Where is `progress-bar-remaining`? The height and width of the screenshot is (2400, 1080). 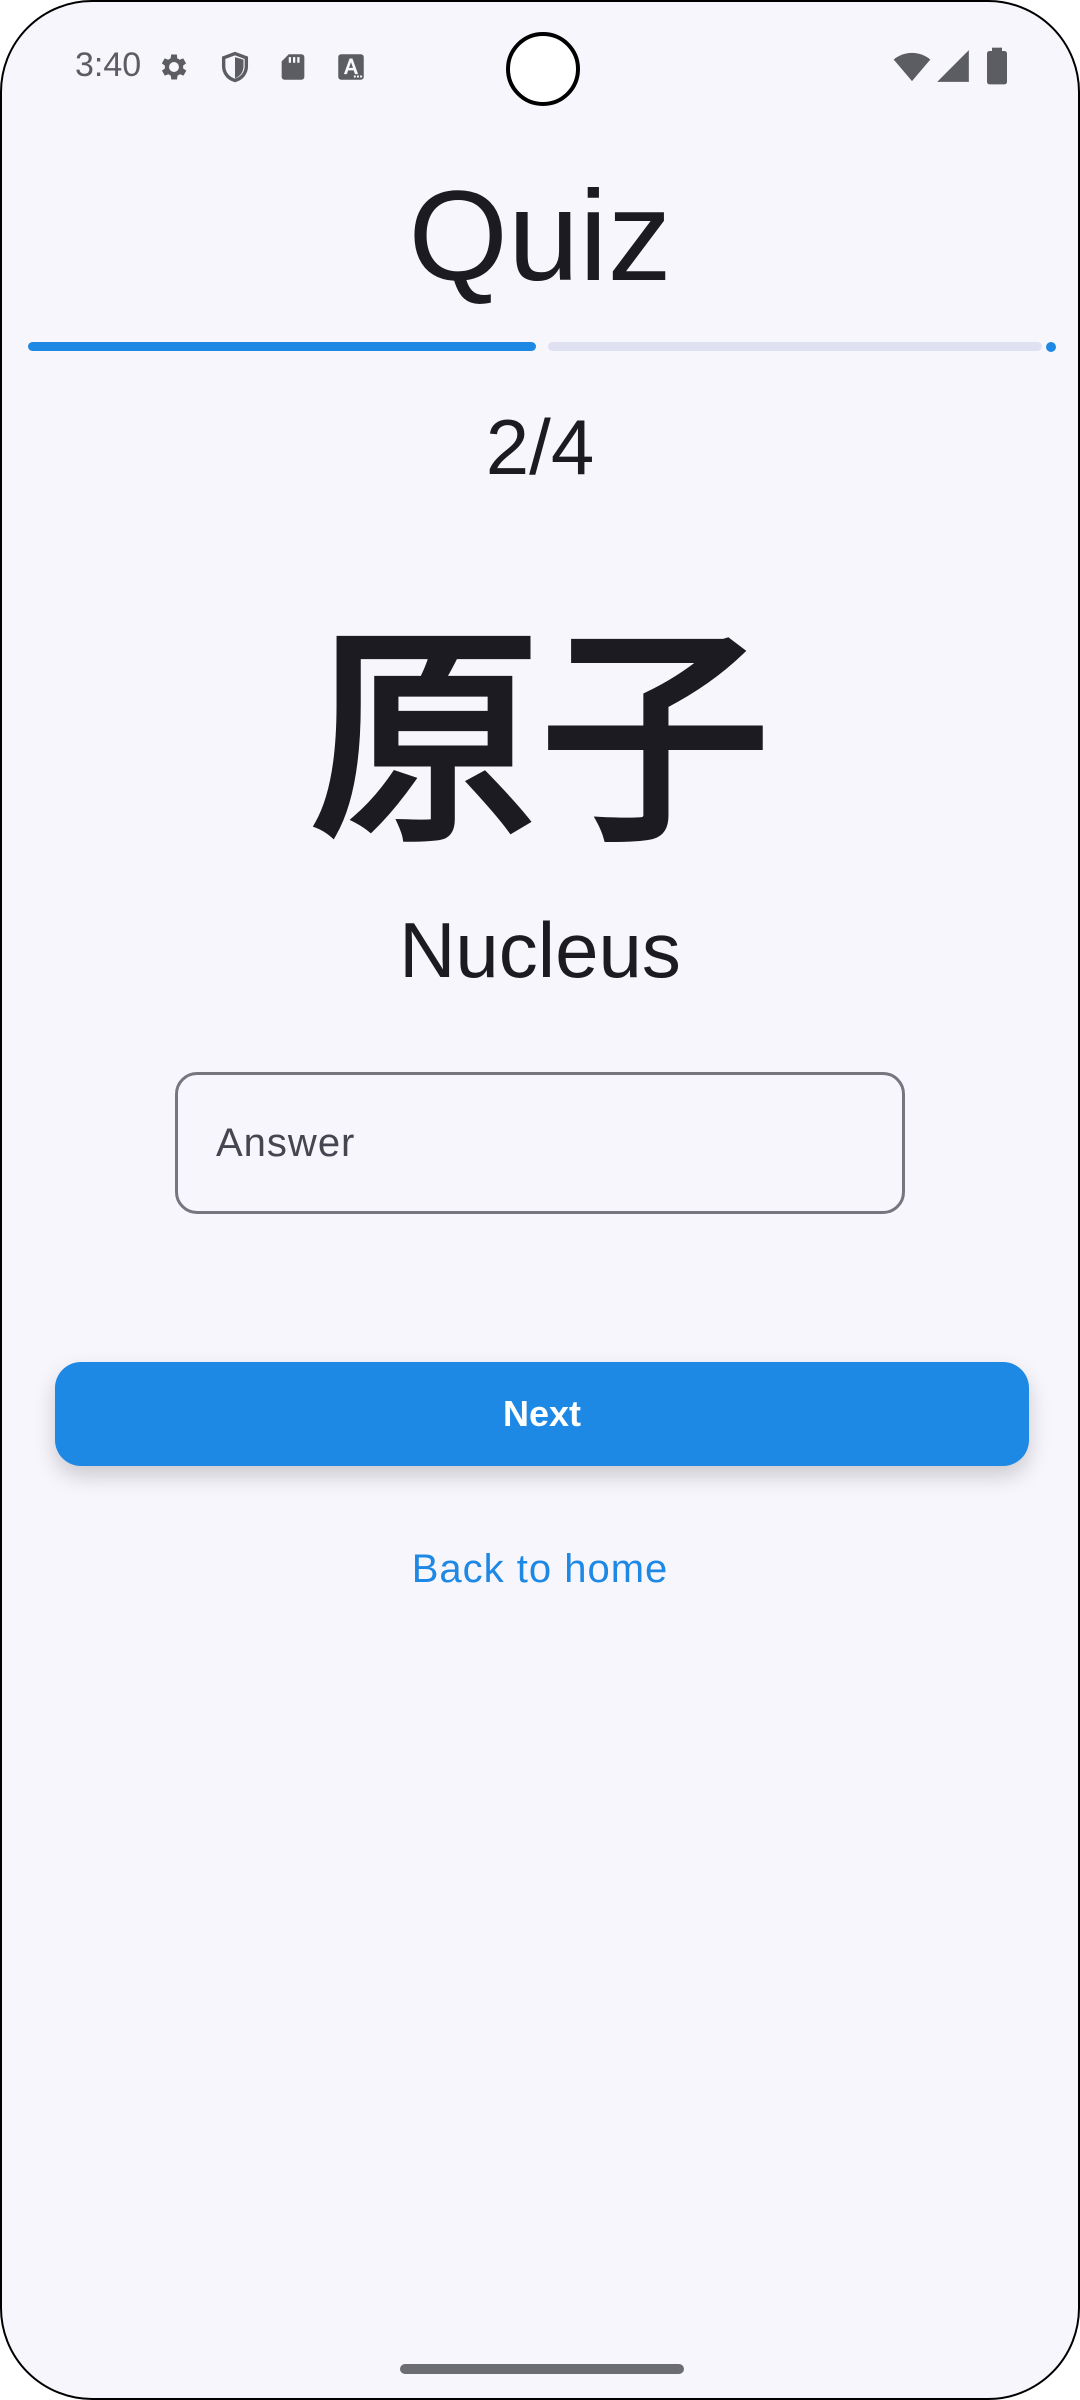 progress-bar-remaining is located at coordinates (795, 346).